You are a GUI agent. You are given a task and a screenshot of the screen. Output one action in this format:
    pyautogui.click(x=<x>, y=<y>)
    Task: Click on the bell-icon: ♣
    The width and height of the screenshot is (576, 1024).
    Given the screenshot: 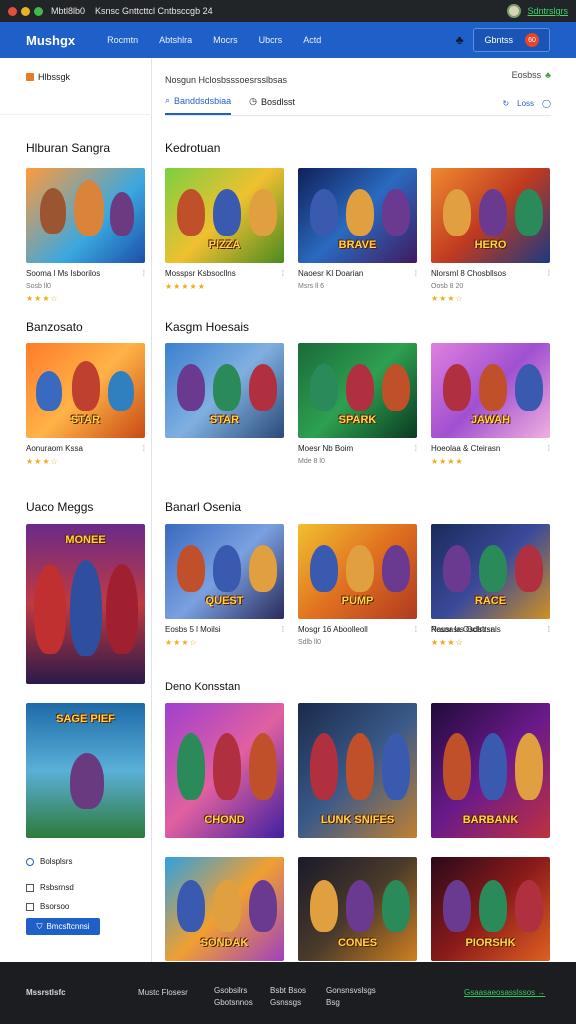 What is the action you would take?
    pyautogui.click(x=460, y=40)
    